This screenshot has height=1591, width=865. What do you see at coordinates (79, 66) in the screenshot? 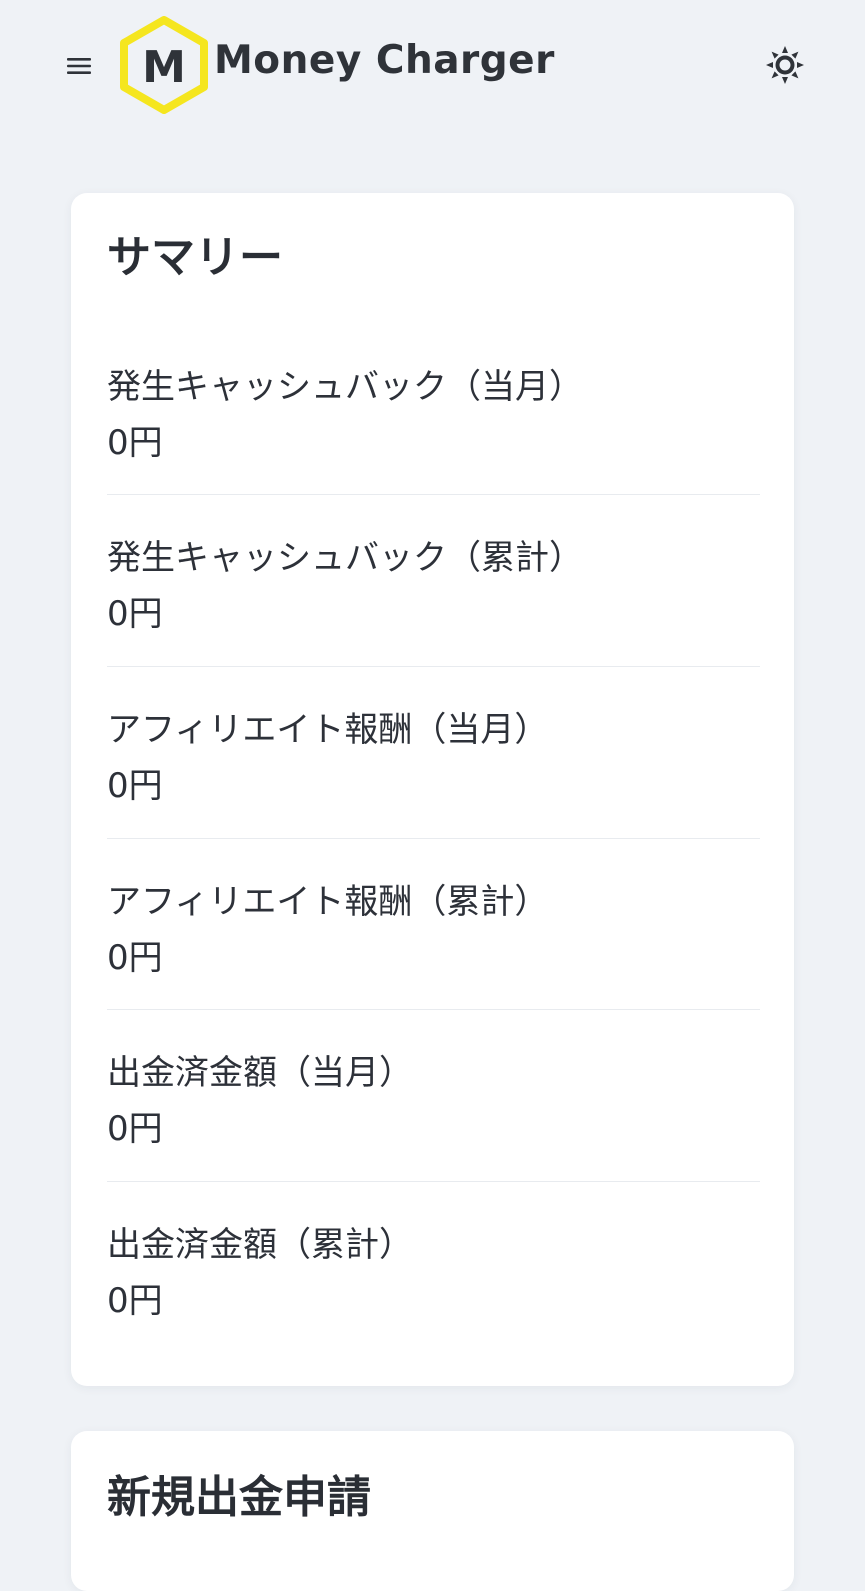
I see `hamburger-menu-icon` at bounding box center [79, 66].